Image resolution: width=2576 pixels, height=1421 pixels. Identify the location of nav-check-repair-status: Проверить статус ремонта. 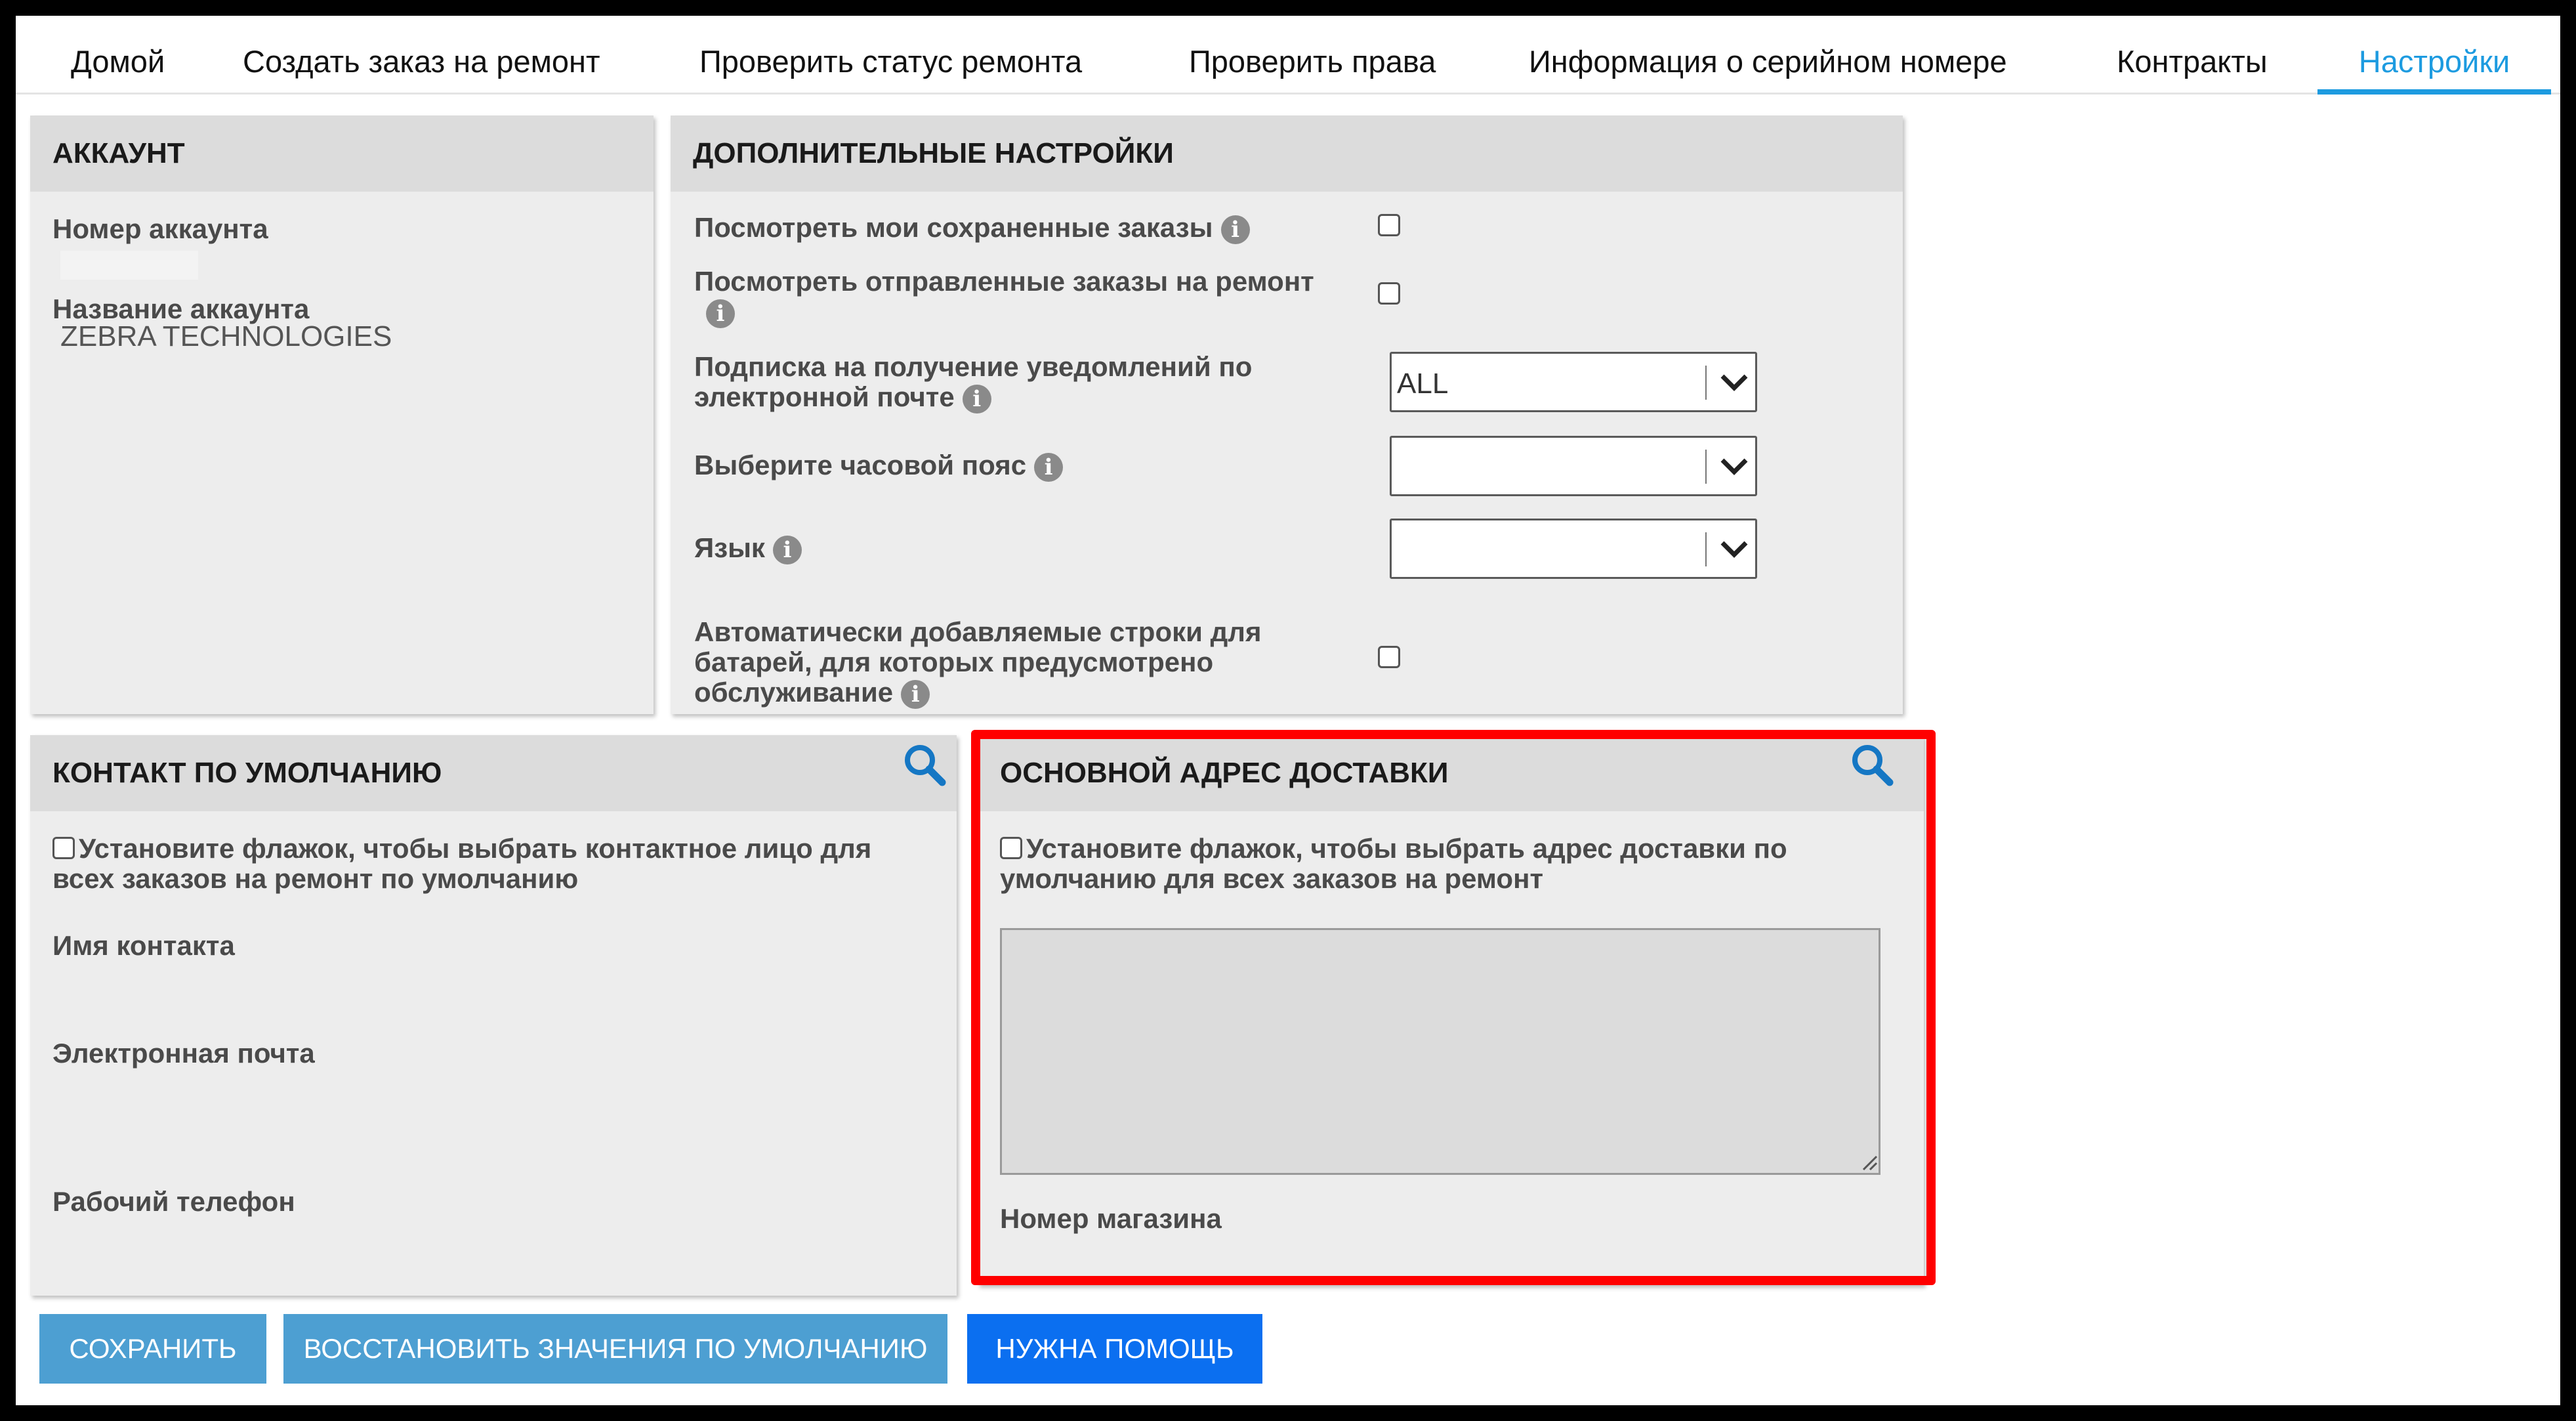
(891, 55).